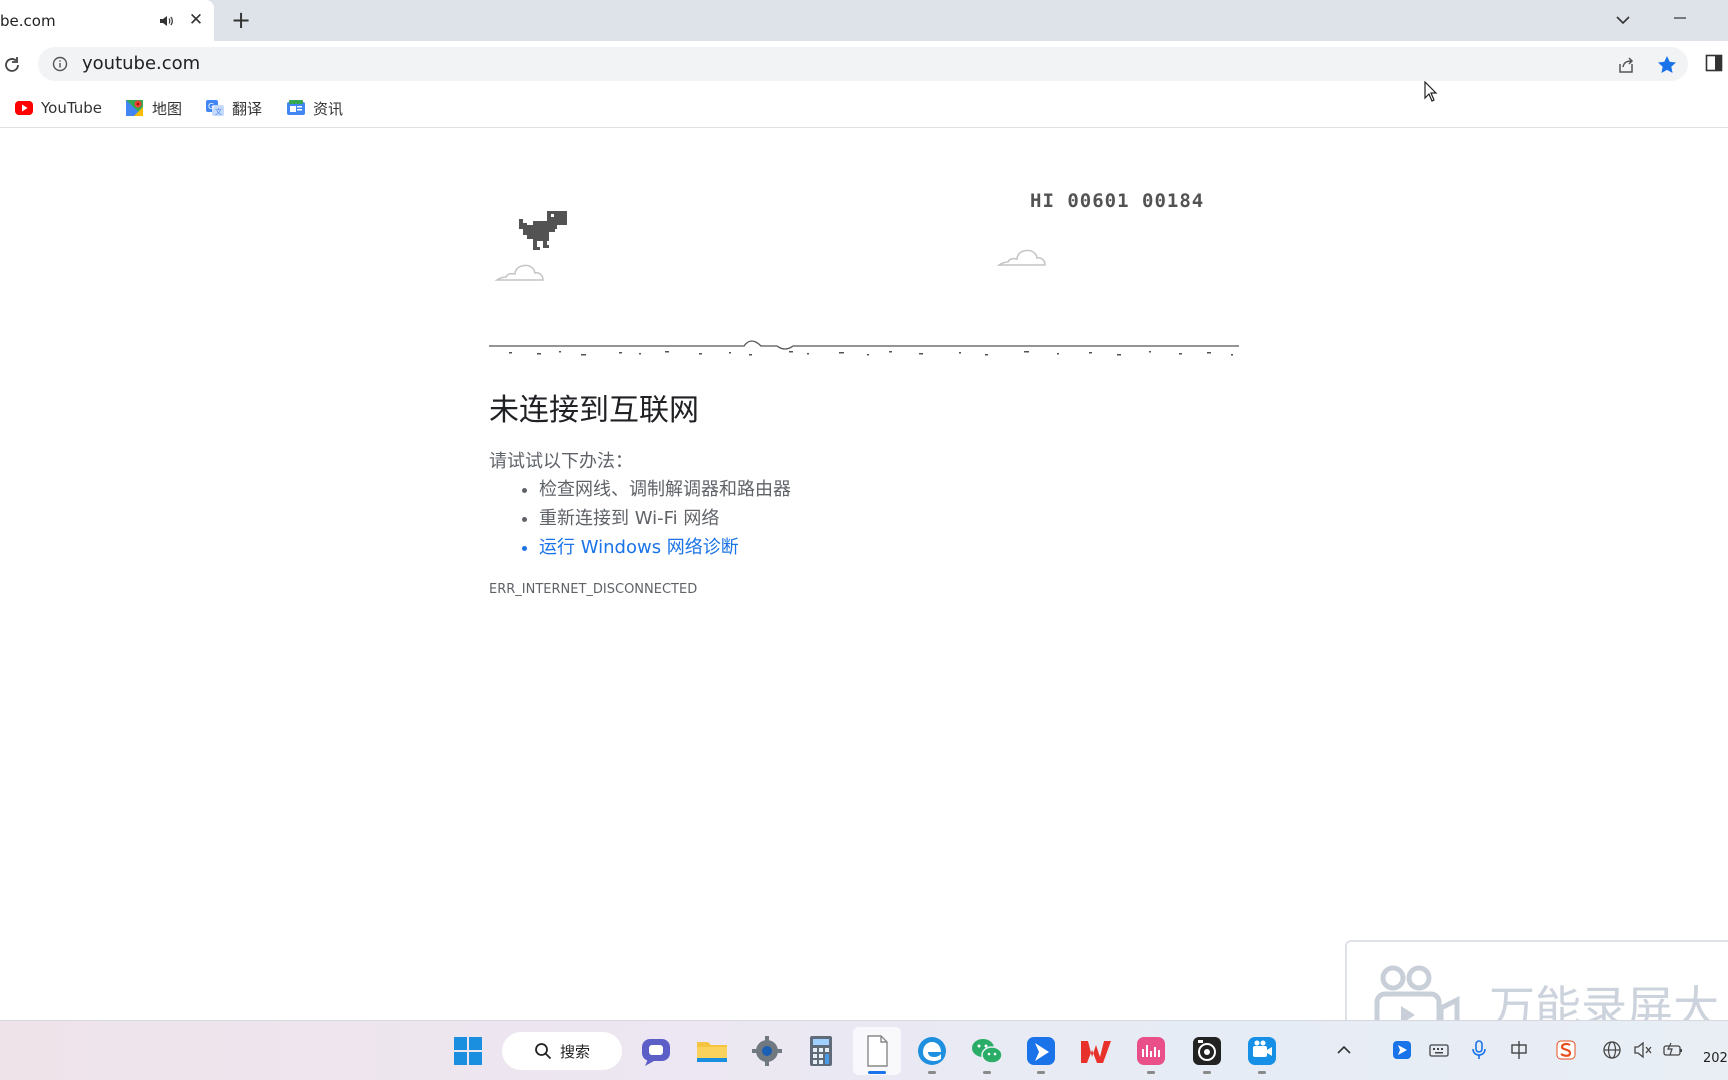 This screenshot has height=1080, width=1728. Describe the element at coordinates (767, 1051) in the screenshot. I see `settings-gear-icon` at that location.